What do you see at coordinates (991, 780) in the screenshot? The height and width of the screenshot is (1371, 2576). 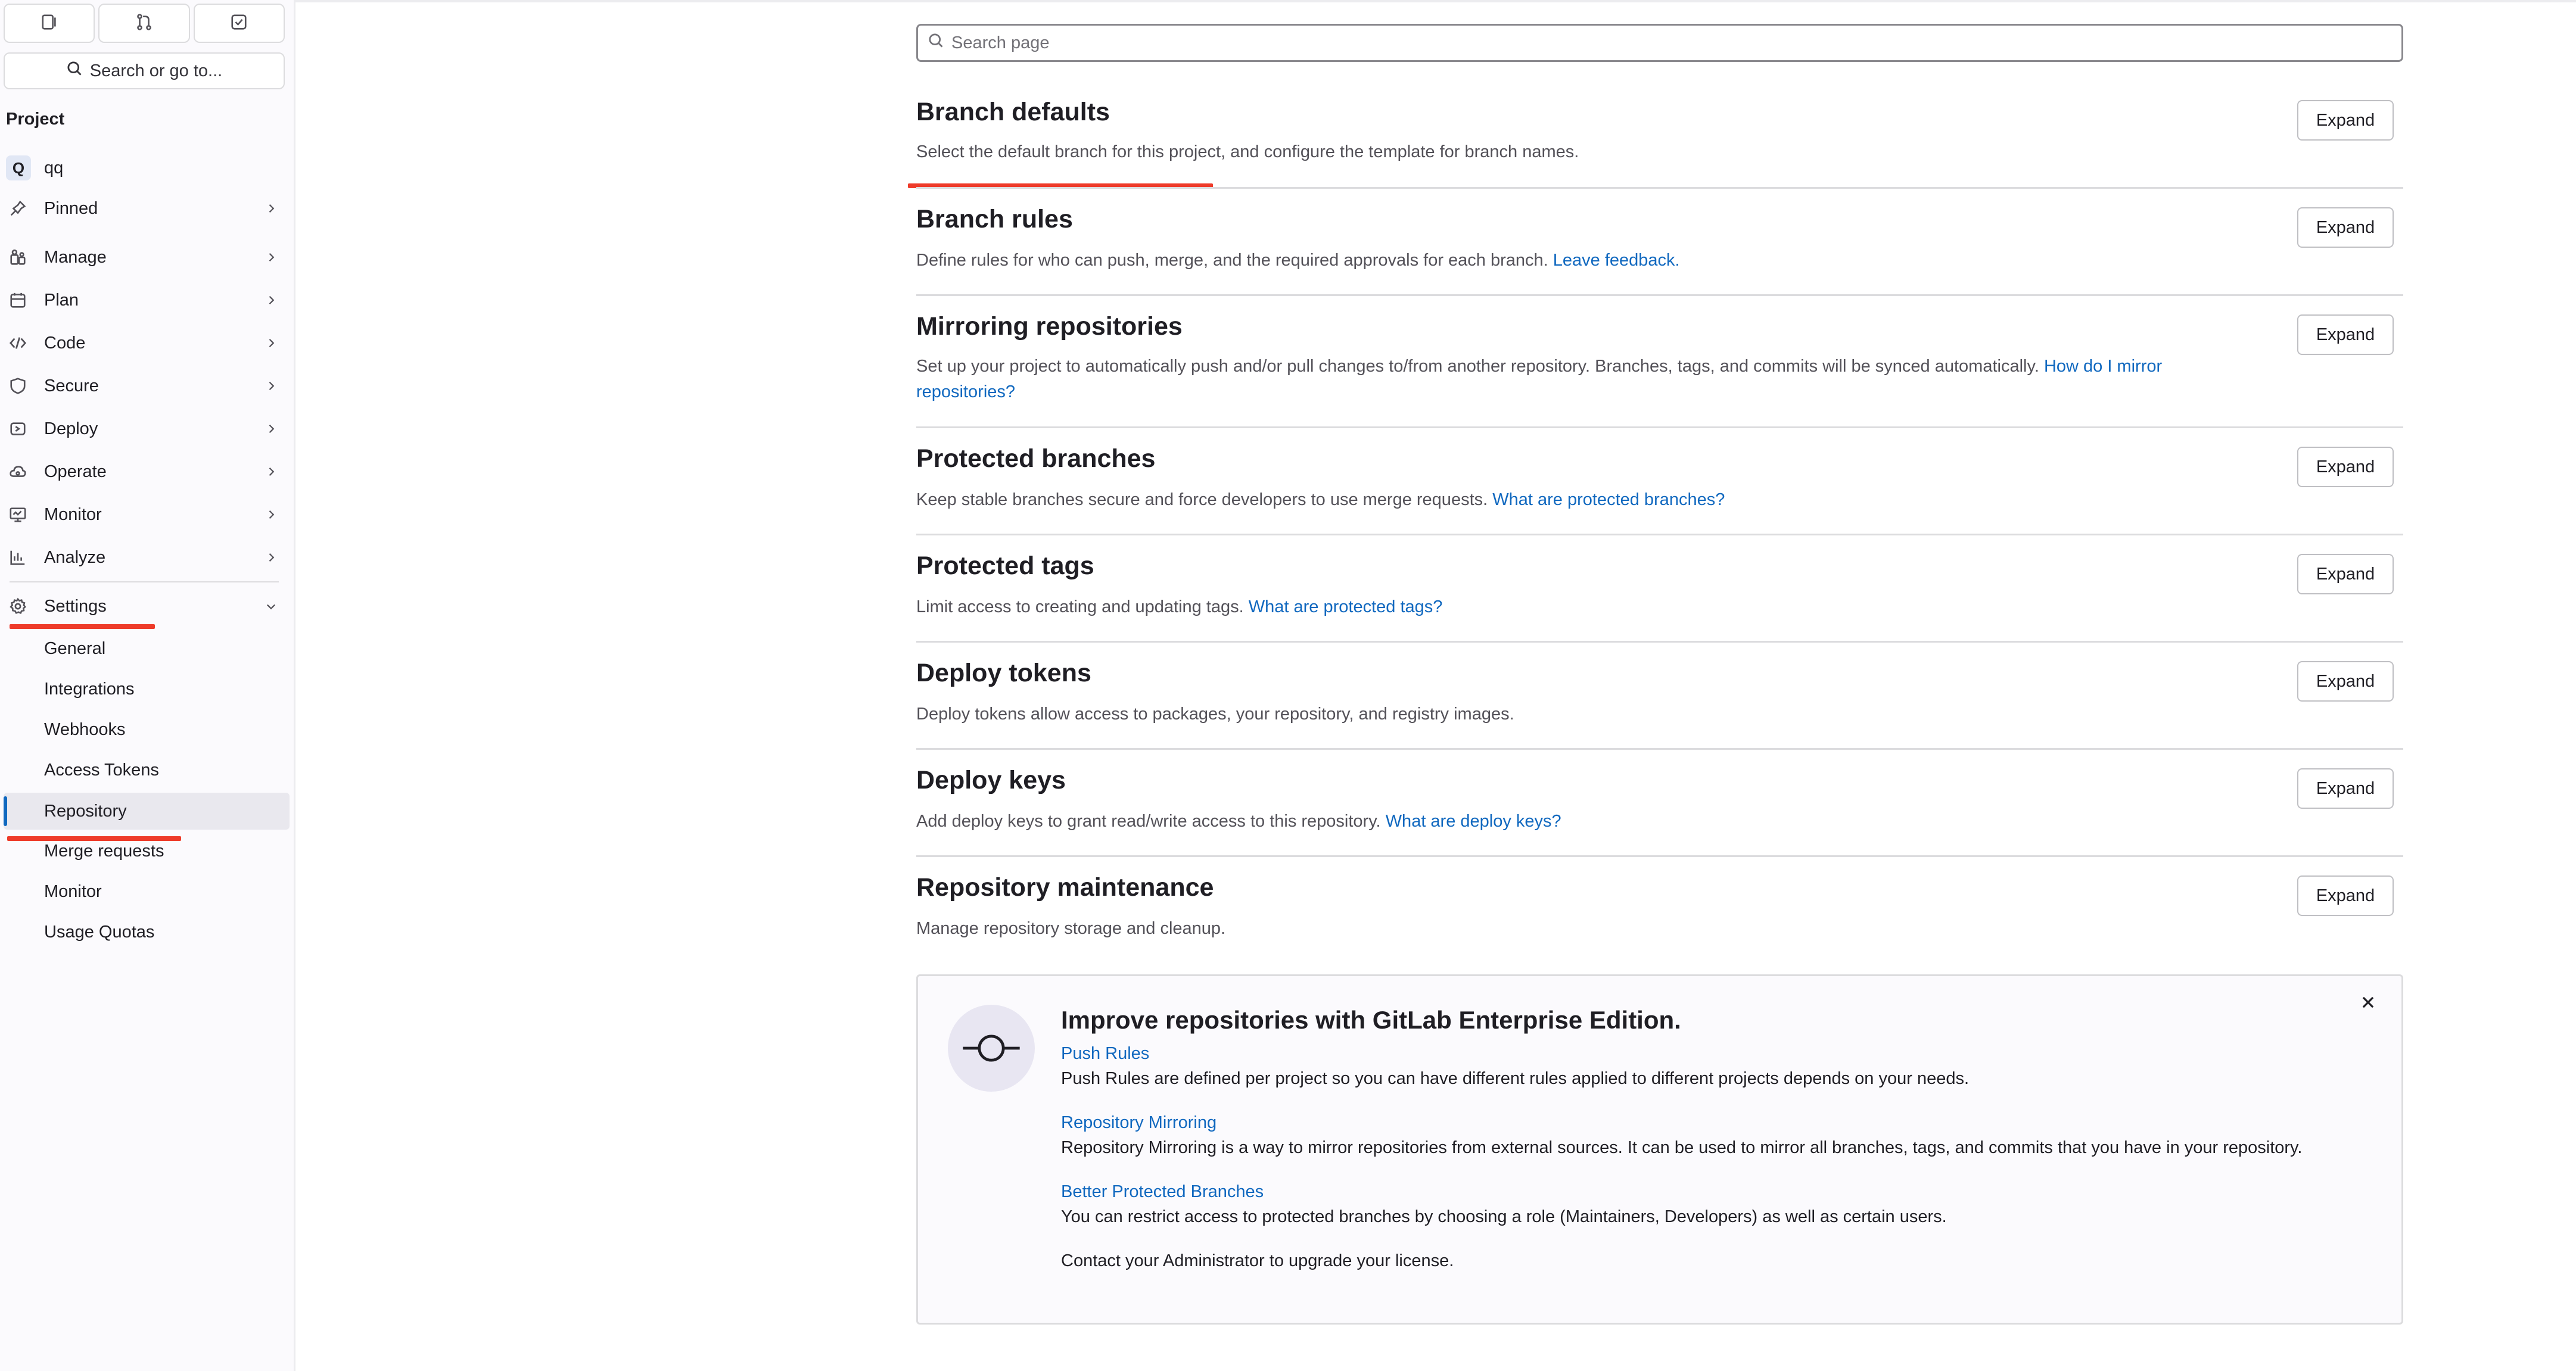 I see `section-title: Deploy keys` at bounding box center [991, 780].